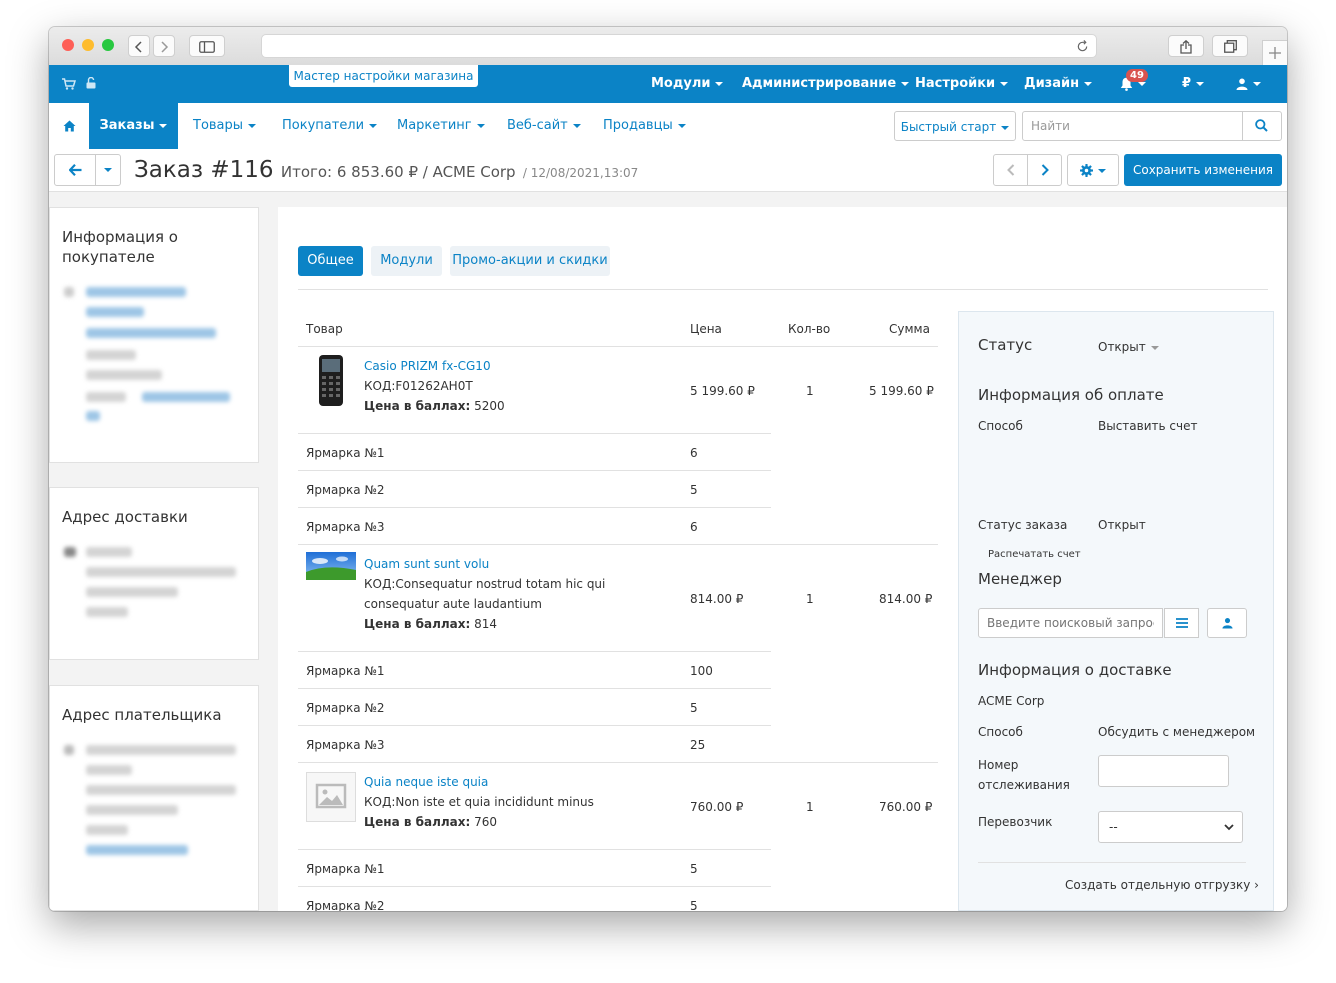 This screenshot has height=983, width=1336. I want to click on create-shipment-link: Создать отдельную отгрузку ›, so click(1162, 885).